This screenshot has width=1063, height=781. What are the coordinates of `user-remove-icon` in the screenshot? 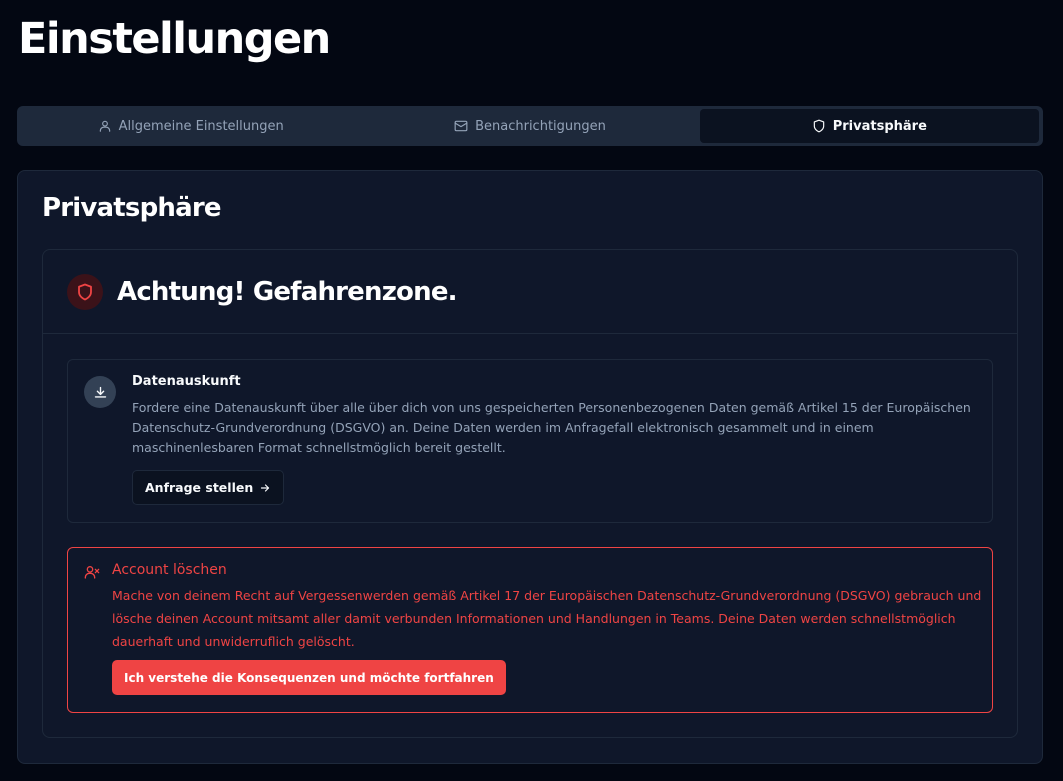 It's located at (92, 572).